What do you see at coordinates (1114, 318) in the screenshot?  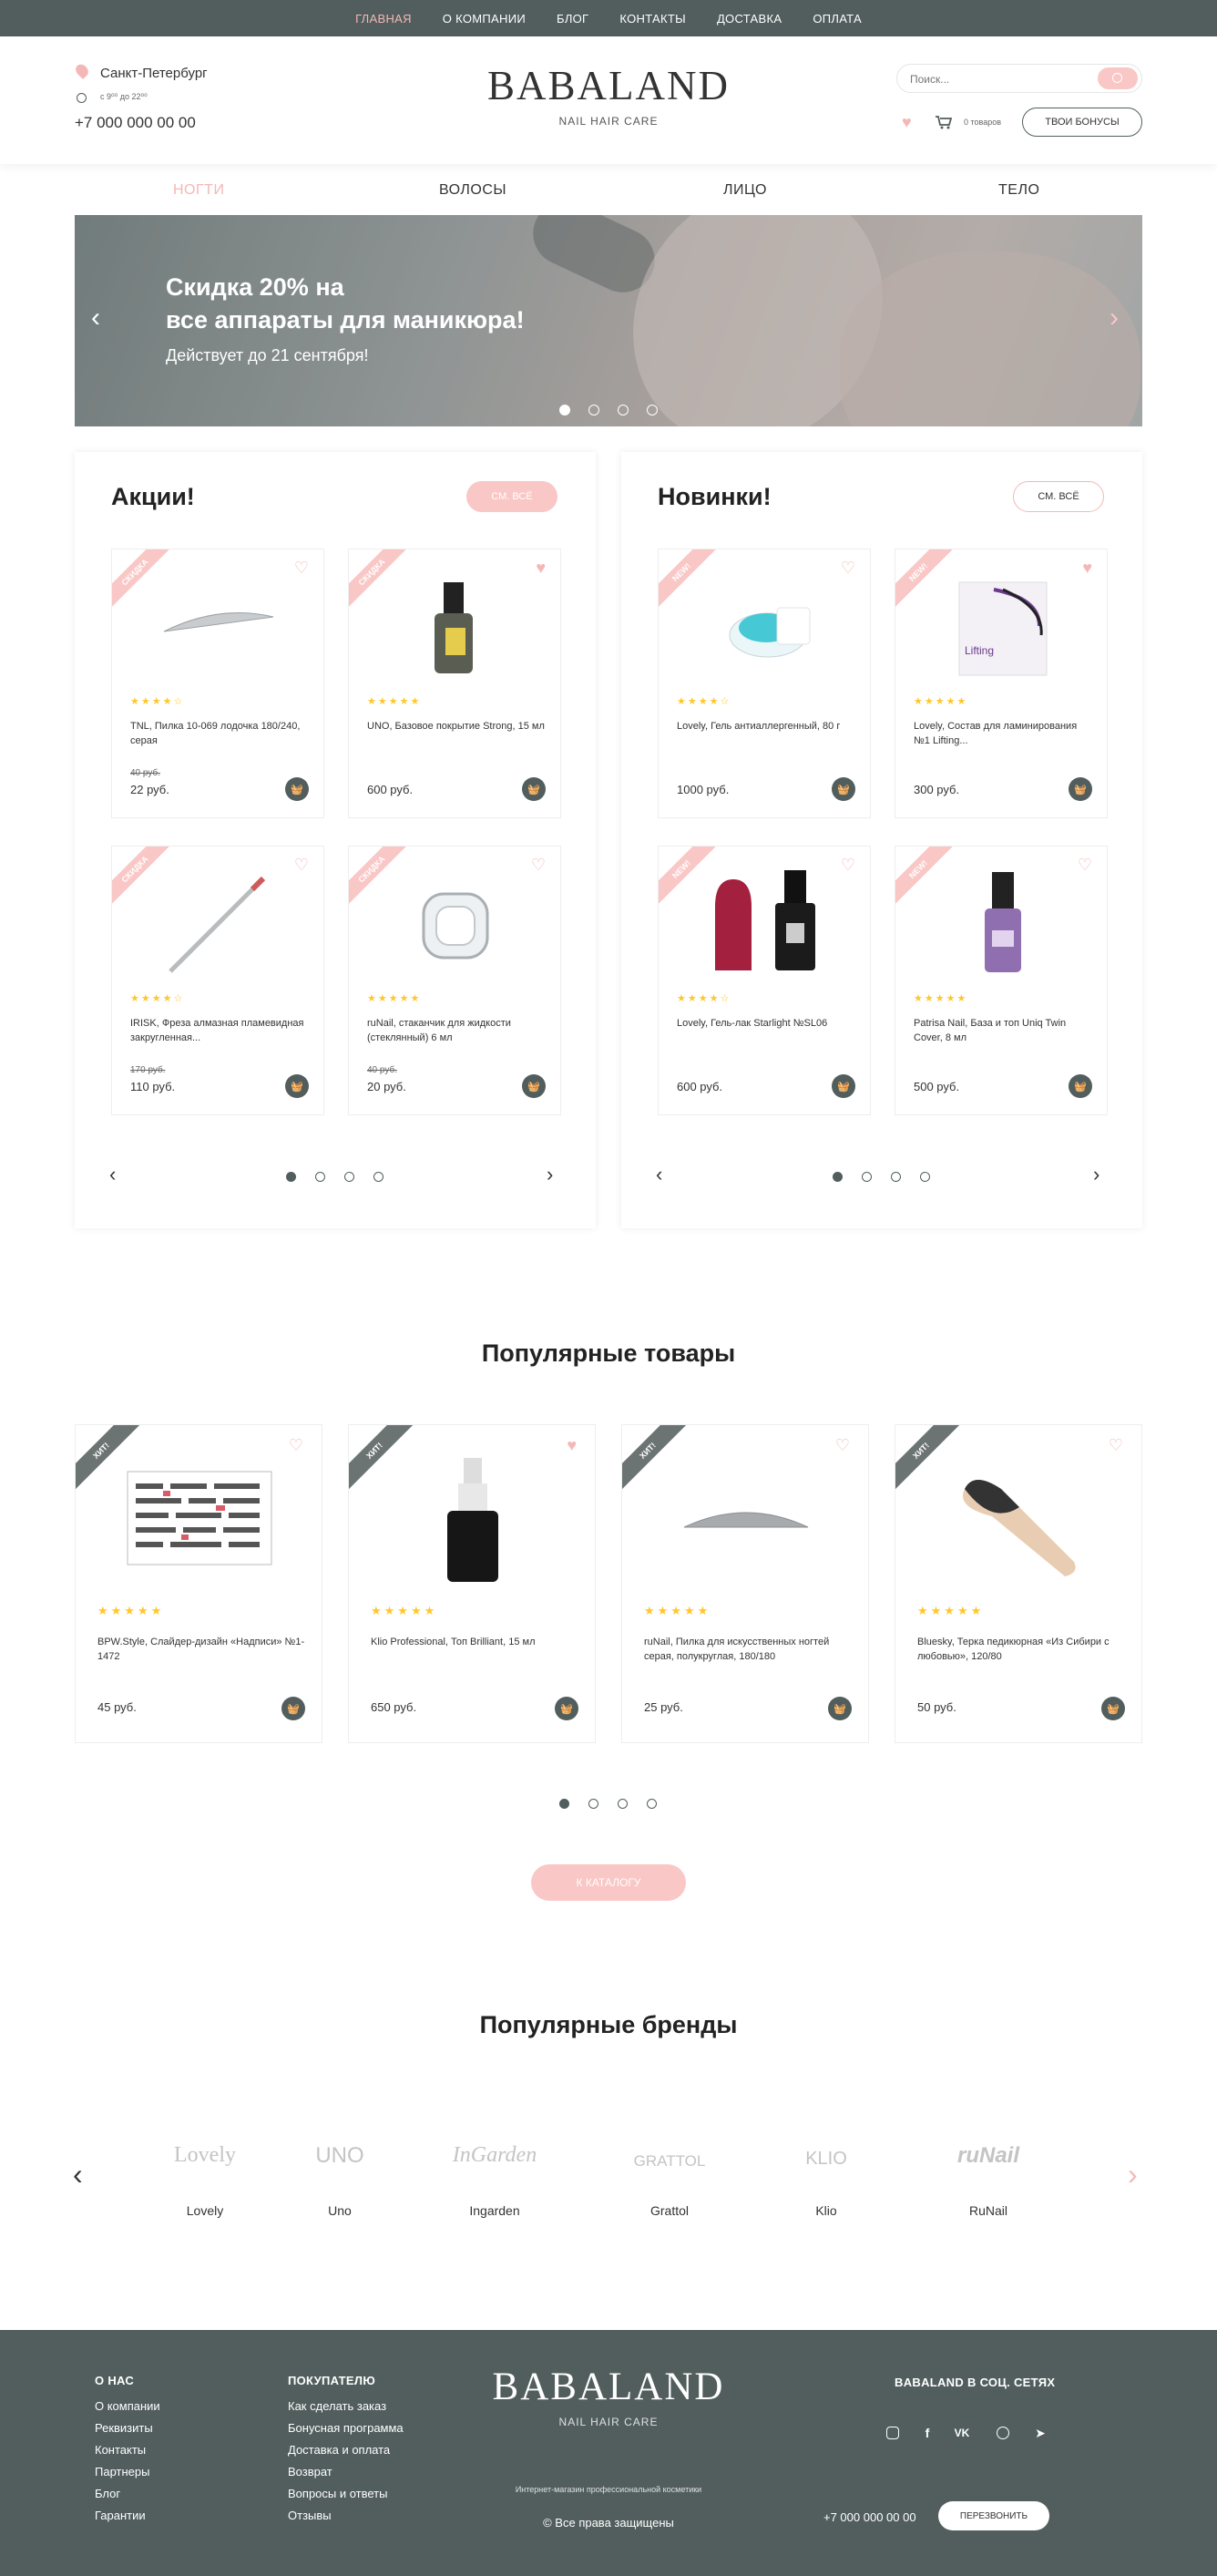 I see `banner-next-arrow-icon: ›` at bounding box center [1114, 318].